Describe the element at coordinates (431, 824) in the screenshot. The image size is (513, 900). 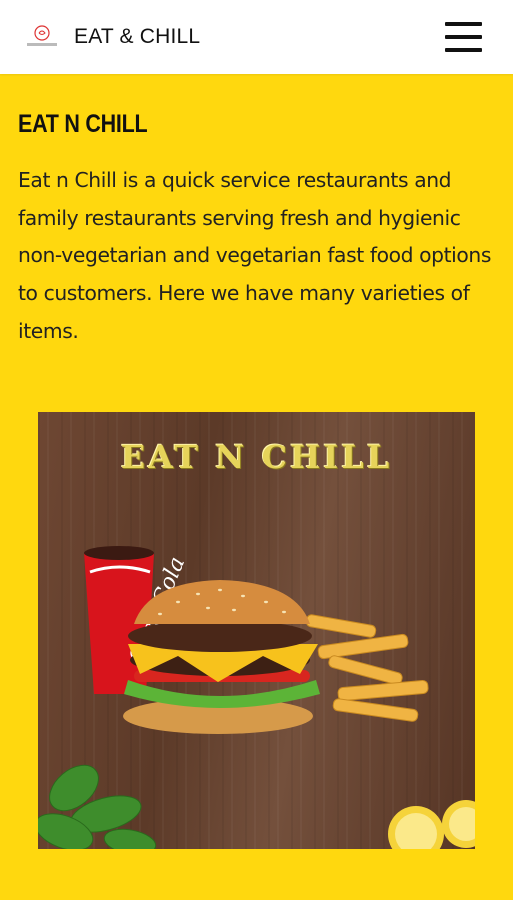
I see `lemon-icon` at that location.